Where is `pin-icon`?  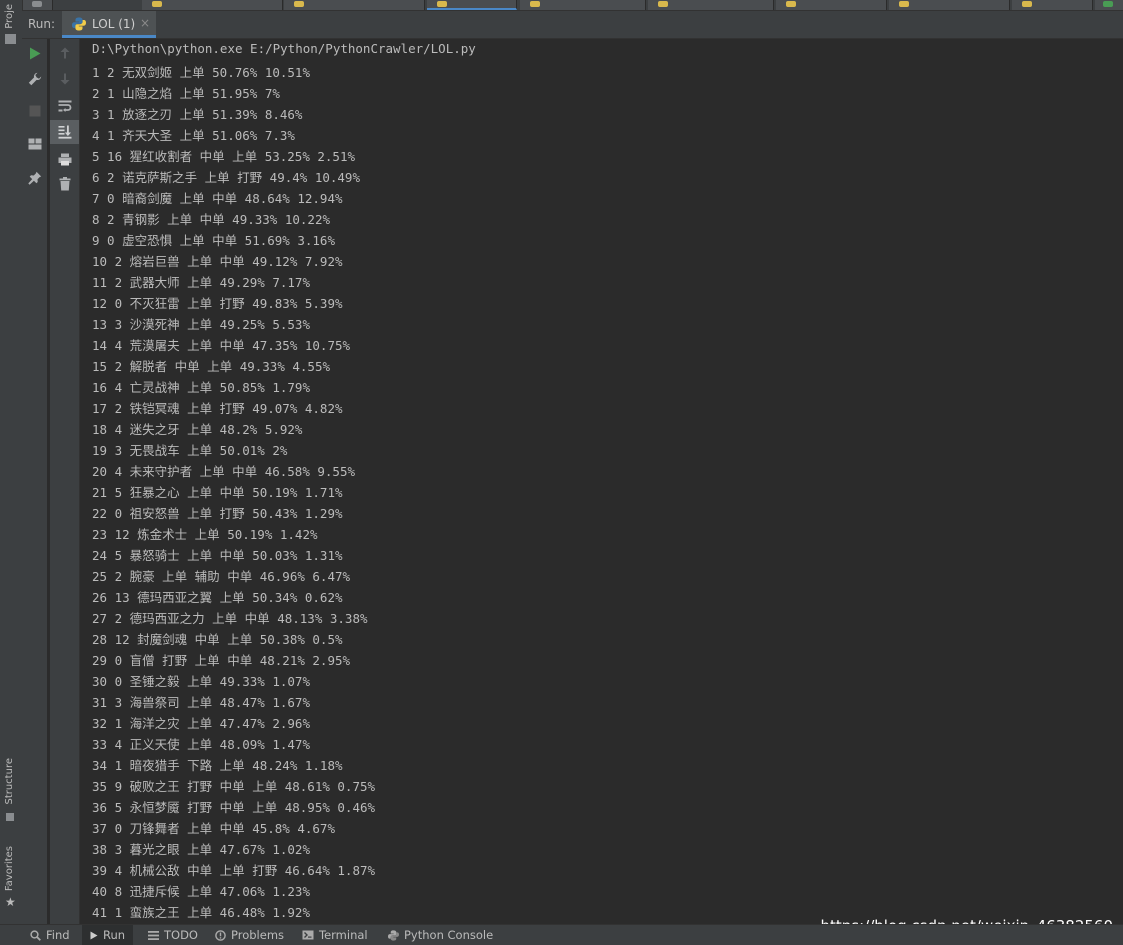 pin-icon is located at coordinates (34, 178).